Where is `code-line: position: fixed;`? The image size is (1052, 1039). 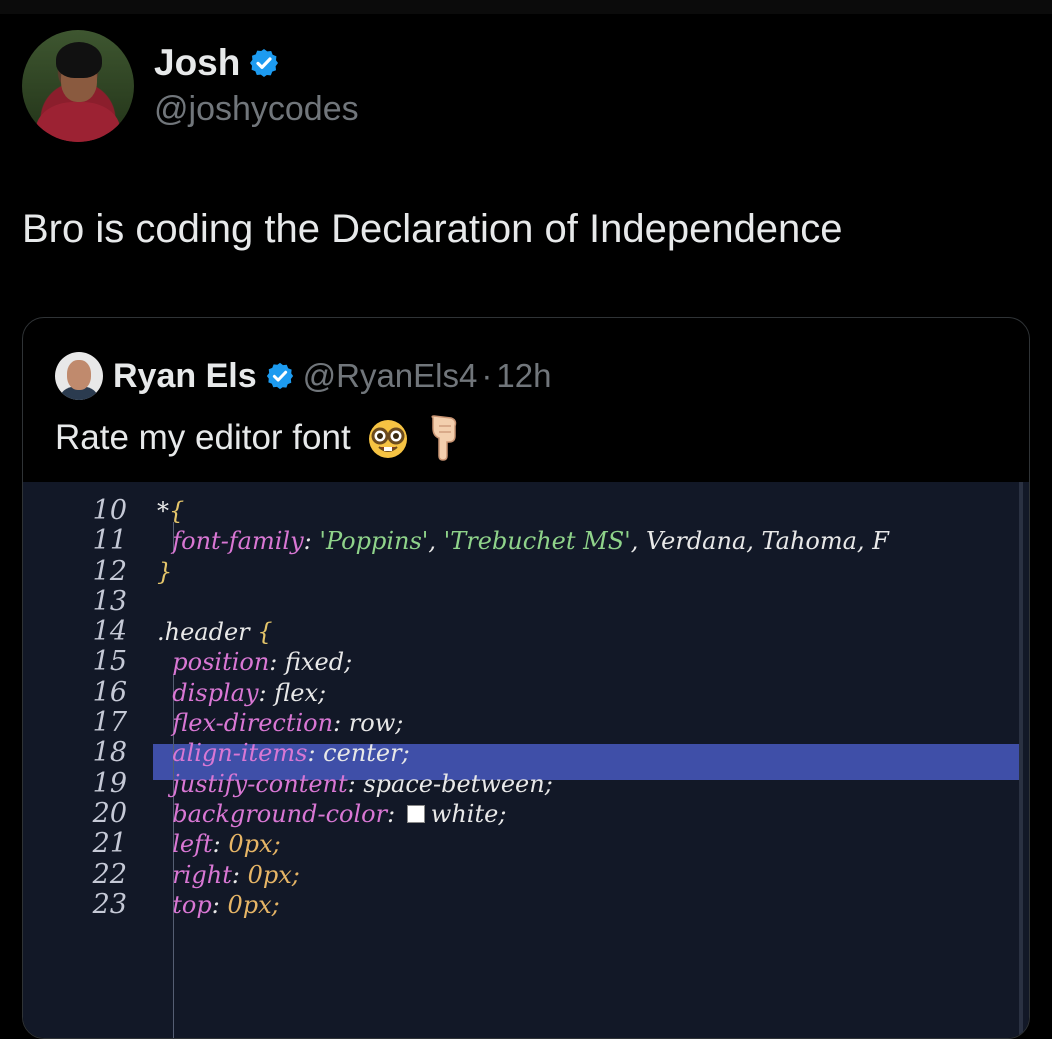 code-line: position: fixed; is located at coordinates (592, 662).